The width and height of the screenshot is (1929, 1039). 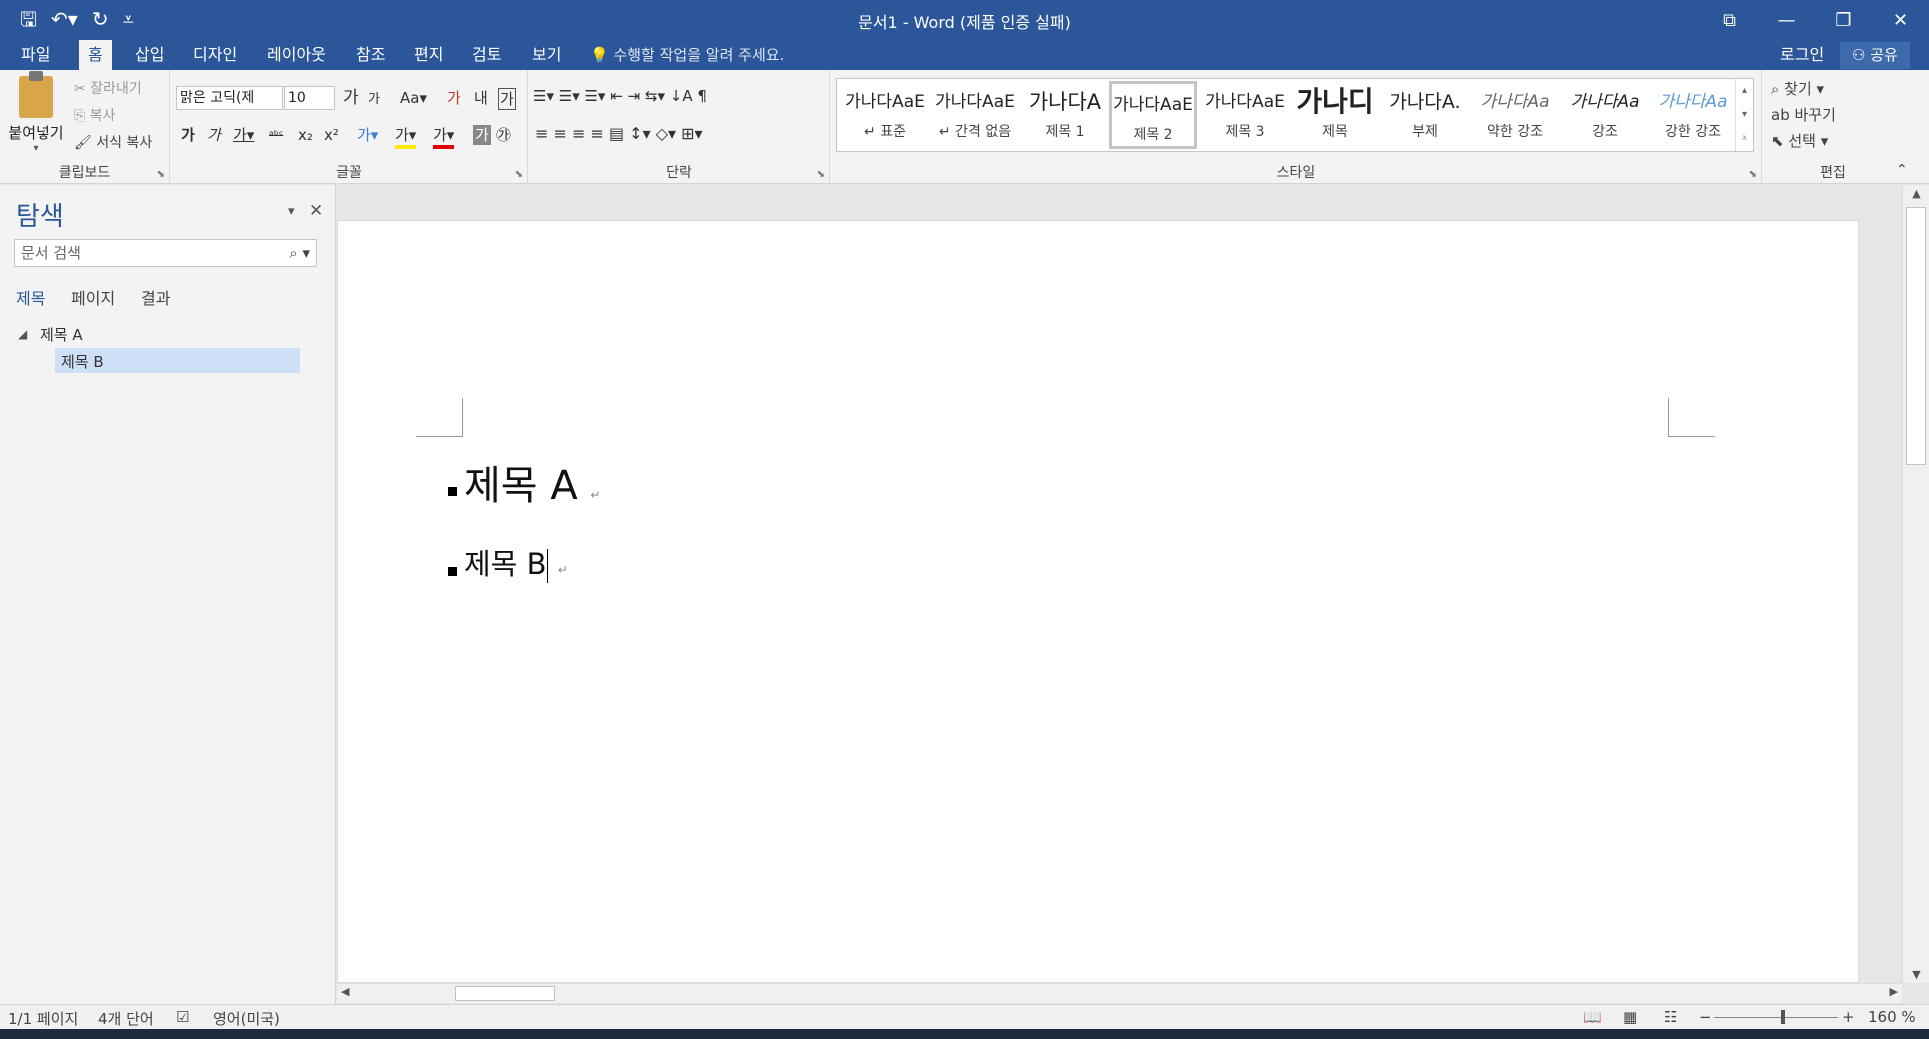 I want to click on select-button: ⬉ 선택 ▾, so click(x=1799, y=140).